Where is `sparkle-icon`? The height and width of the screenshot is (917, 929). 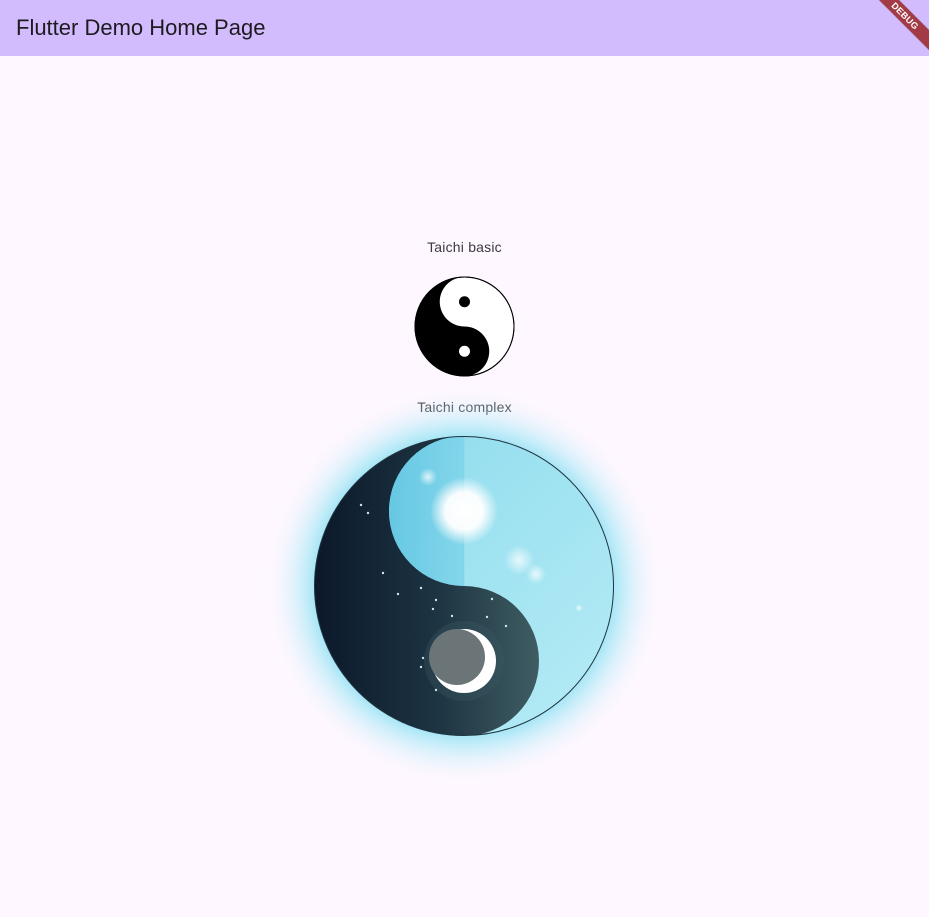
sparkle-icon is located at coordinates (428, 477).